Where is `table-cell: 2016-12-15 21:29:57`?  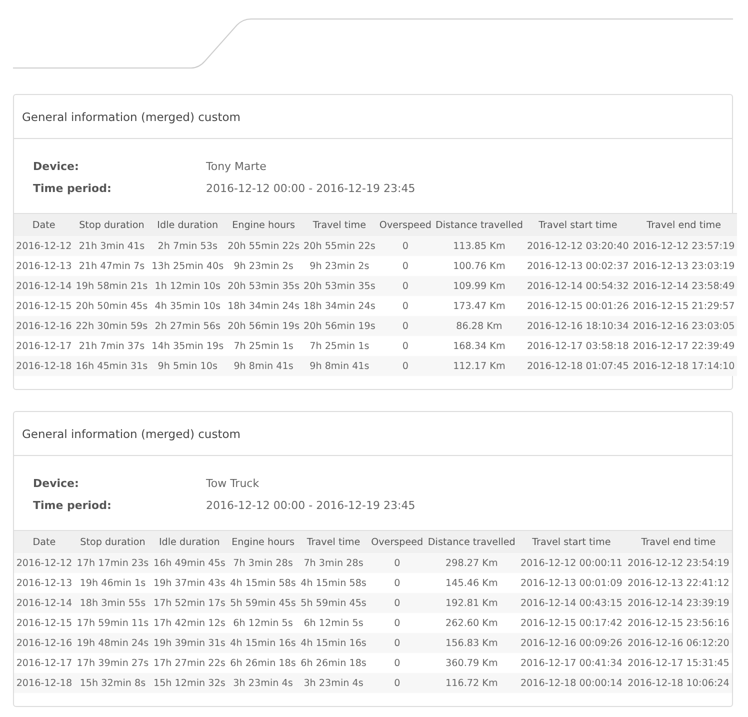
table-cell: 2016-12-15 21:29:57 is located at coordinates (683, 306).